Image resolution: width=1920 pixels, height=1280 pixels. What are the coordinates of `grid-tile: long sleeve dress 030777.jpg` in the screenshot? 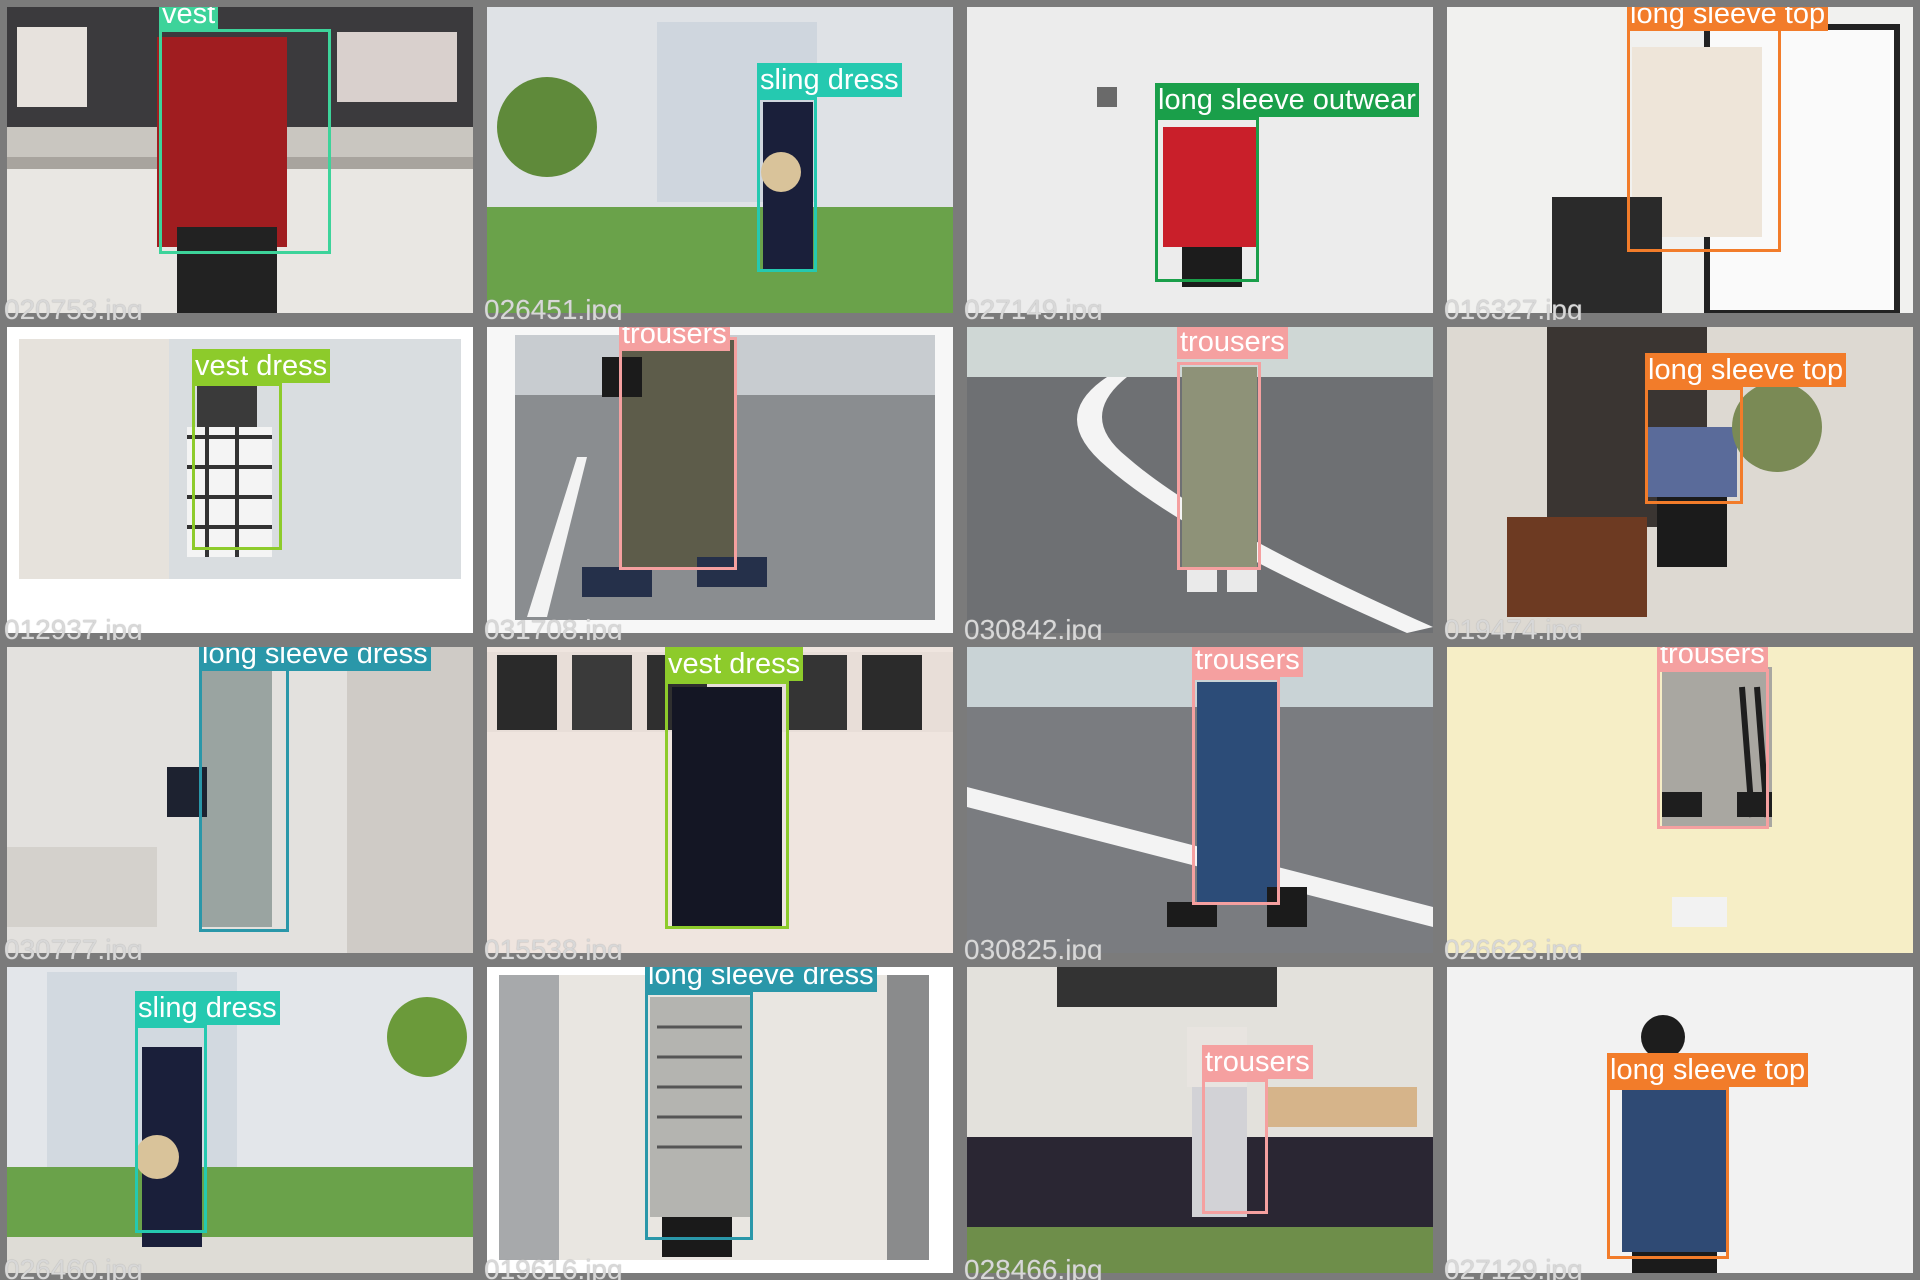 It's located at (240, 800).